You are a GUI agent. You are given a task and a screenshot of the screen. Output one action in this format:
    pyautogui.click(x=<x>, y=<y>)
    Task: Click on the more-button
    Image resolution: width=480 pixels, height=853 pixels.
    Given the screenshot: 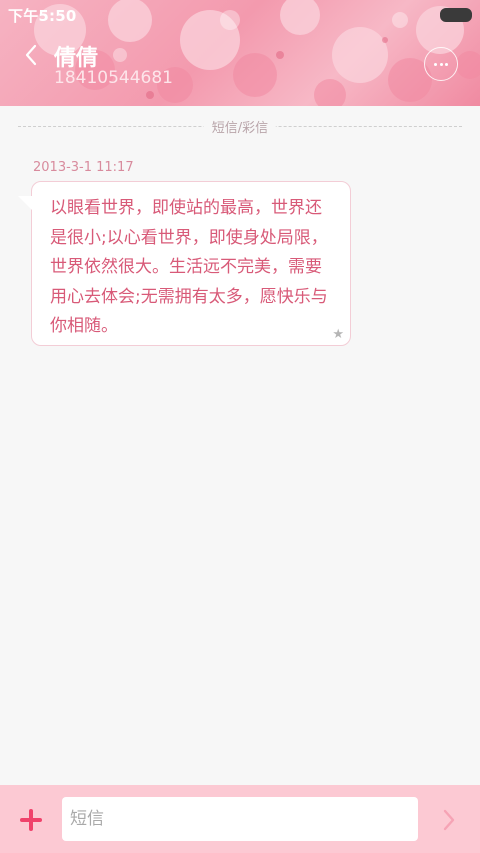 What is the action you would take?
    pyautogui.click(x=441, y=64)
    